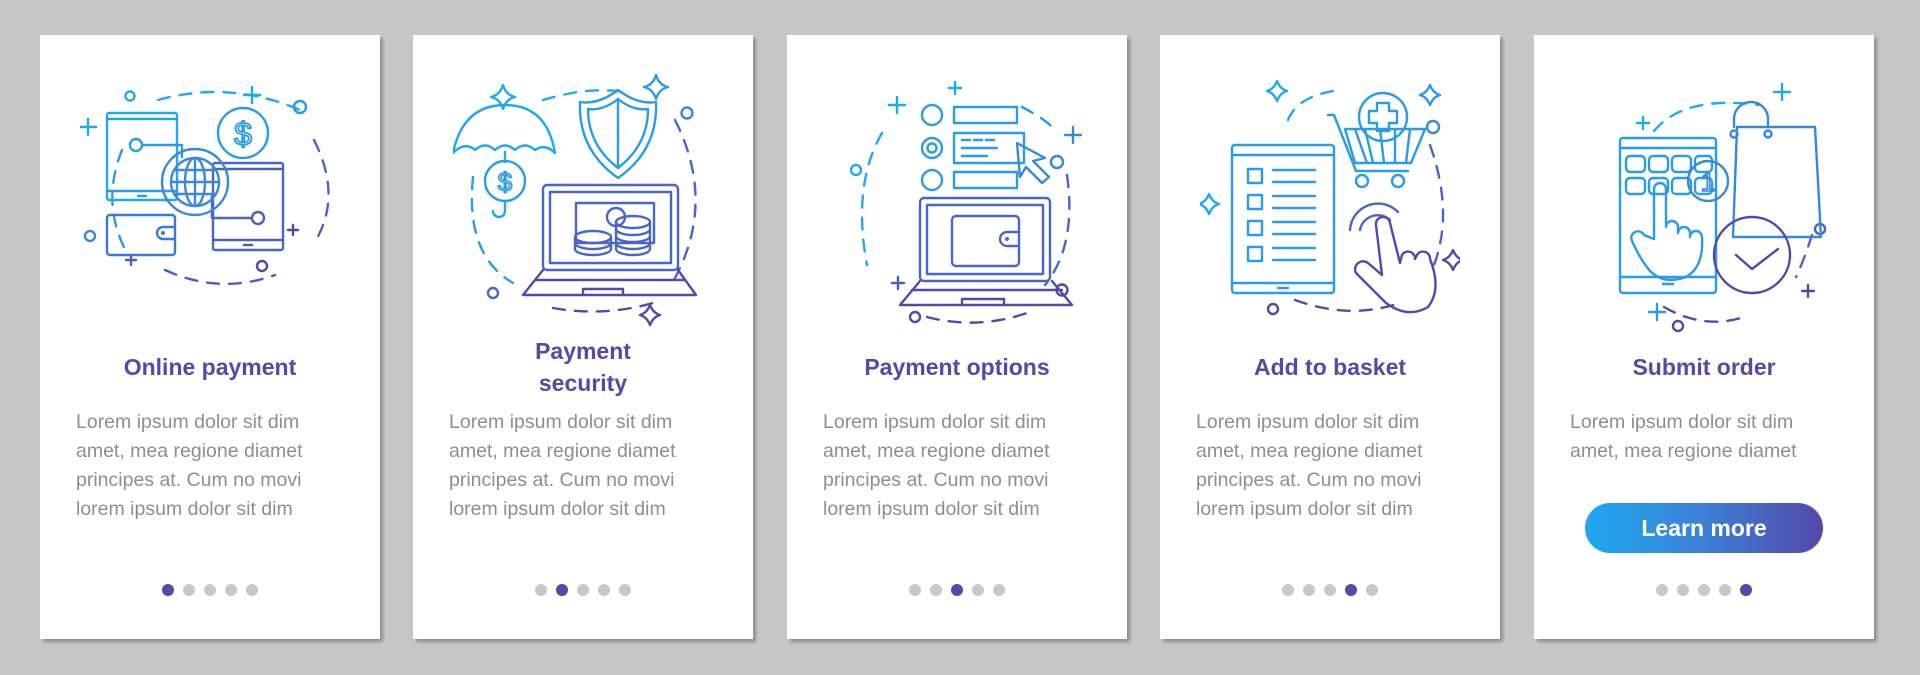 The height and width of the screenshot is (675, 1920). I want to click on svg-text: 1, so click(1708, 182).